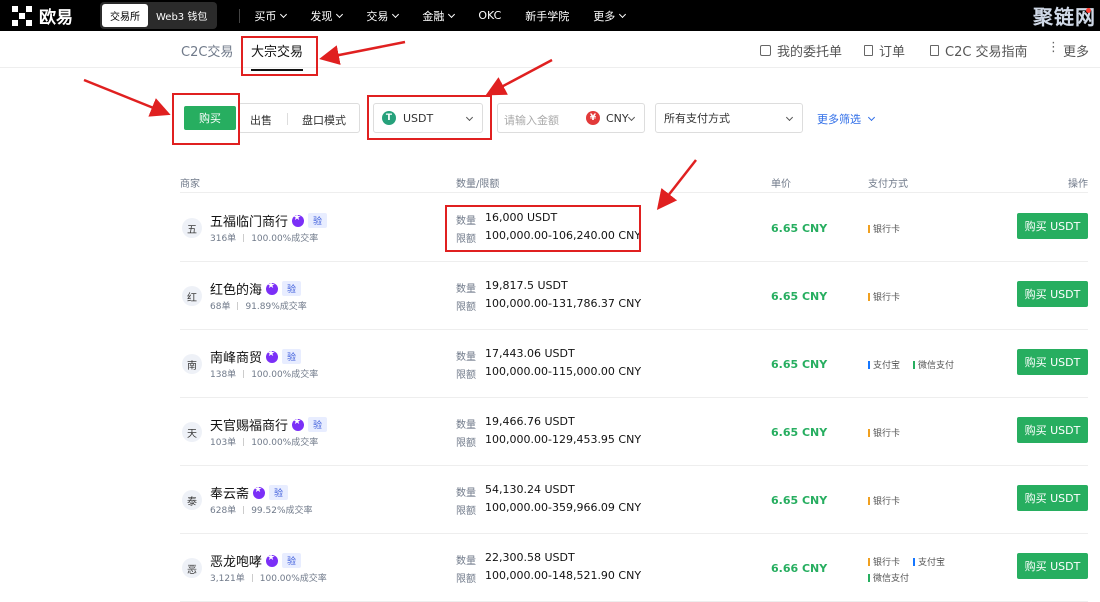 The width and height of the screenshot is (1100, 602). I want to click on avatar: 恶, so click(192, 568).